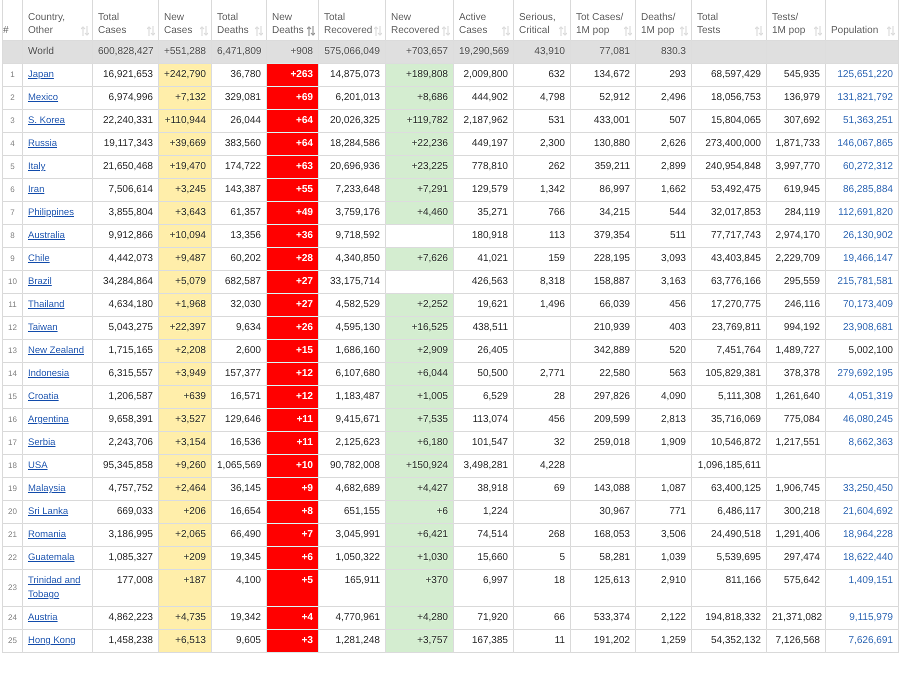 The height and width of the screenshot is (685, 900). What do you see at coordinates (484, 259) in the screenshot?
I see `table-cell: 41,021` at bounding box center [484, 259].